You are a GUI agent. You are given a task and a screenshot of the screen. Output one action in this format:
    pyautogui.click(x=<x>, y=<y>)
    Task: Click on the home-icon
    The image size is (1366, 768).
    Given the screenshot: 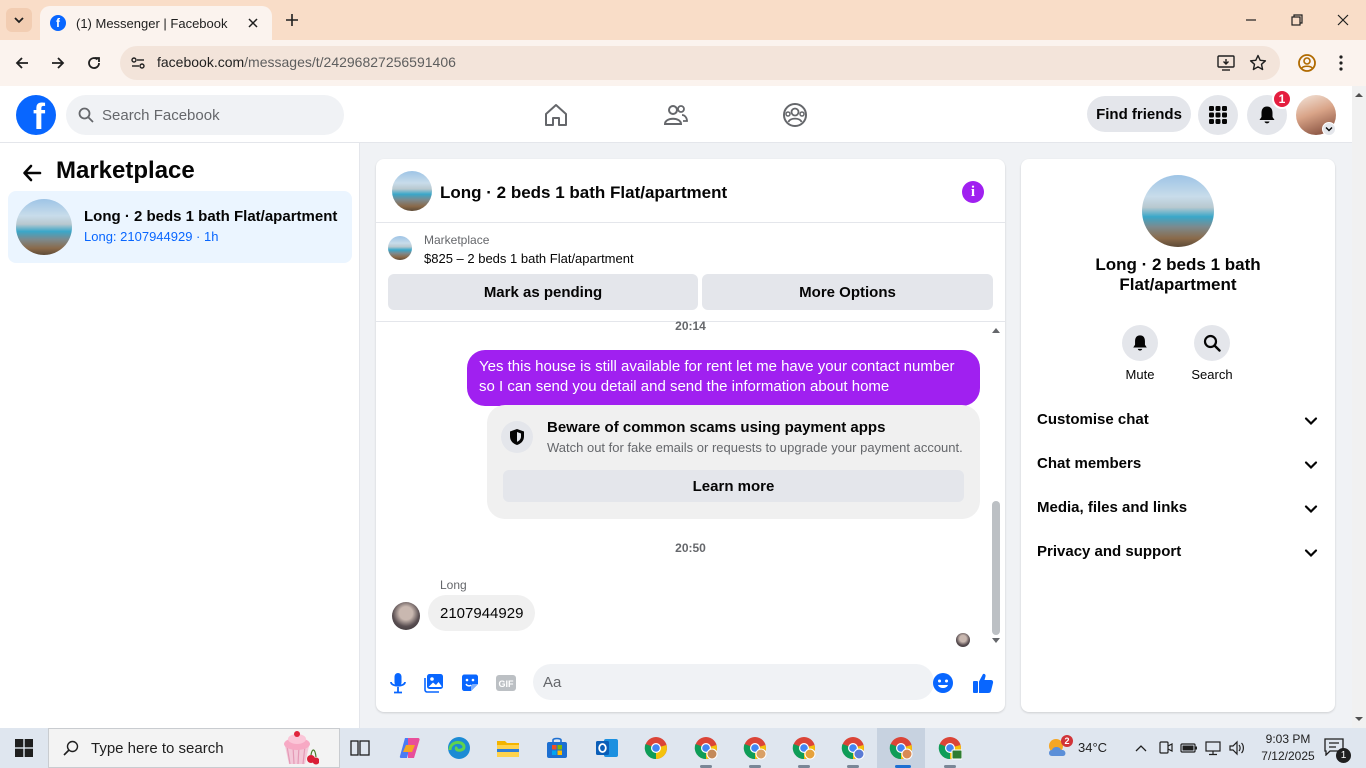 What is the action you would take?
    pyautogui.click(x=556, y=115)
    